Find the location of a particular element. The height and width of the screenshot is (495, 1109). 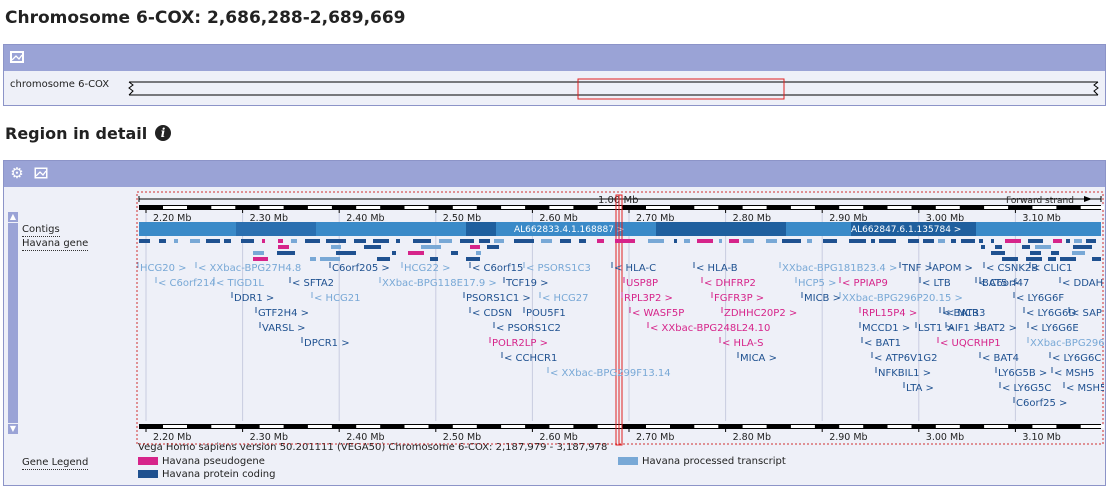

gene-label: MCCD1 > is located at coordinates (886, 328).